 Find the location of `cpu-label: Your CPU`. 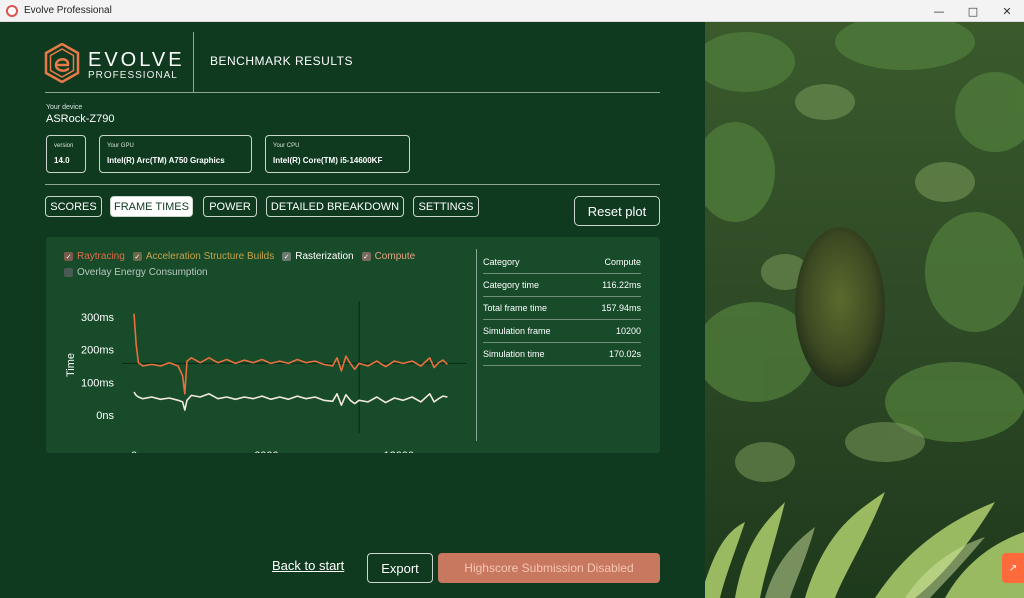

cpu-label: Your CPU is located at coordinates (286, 146).